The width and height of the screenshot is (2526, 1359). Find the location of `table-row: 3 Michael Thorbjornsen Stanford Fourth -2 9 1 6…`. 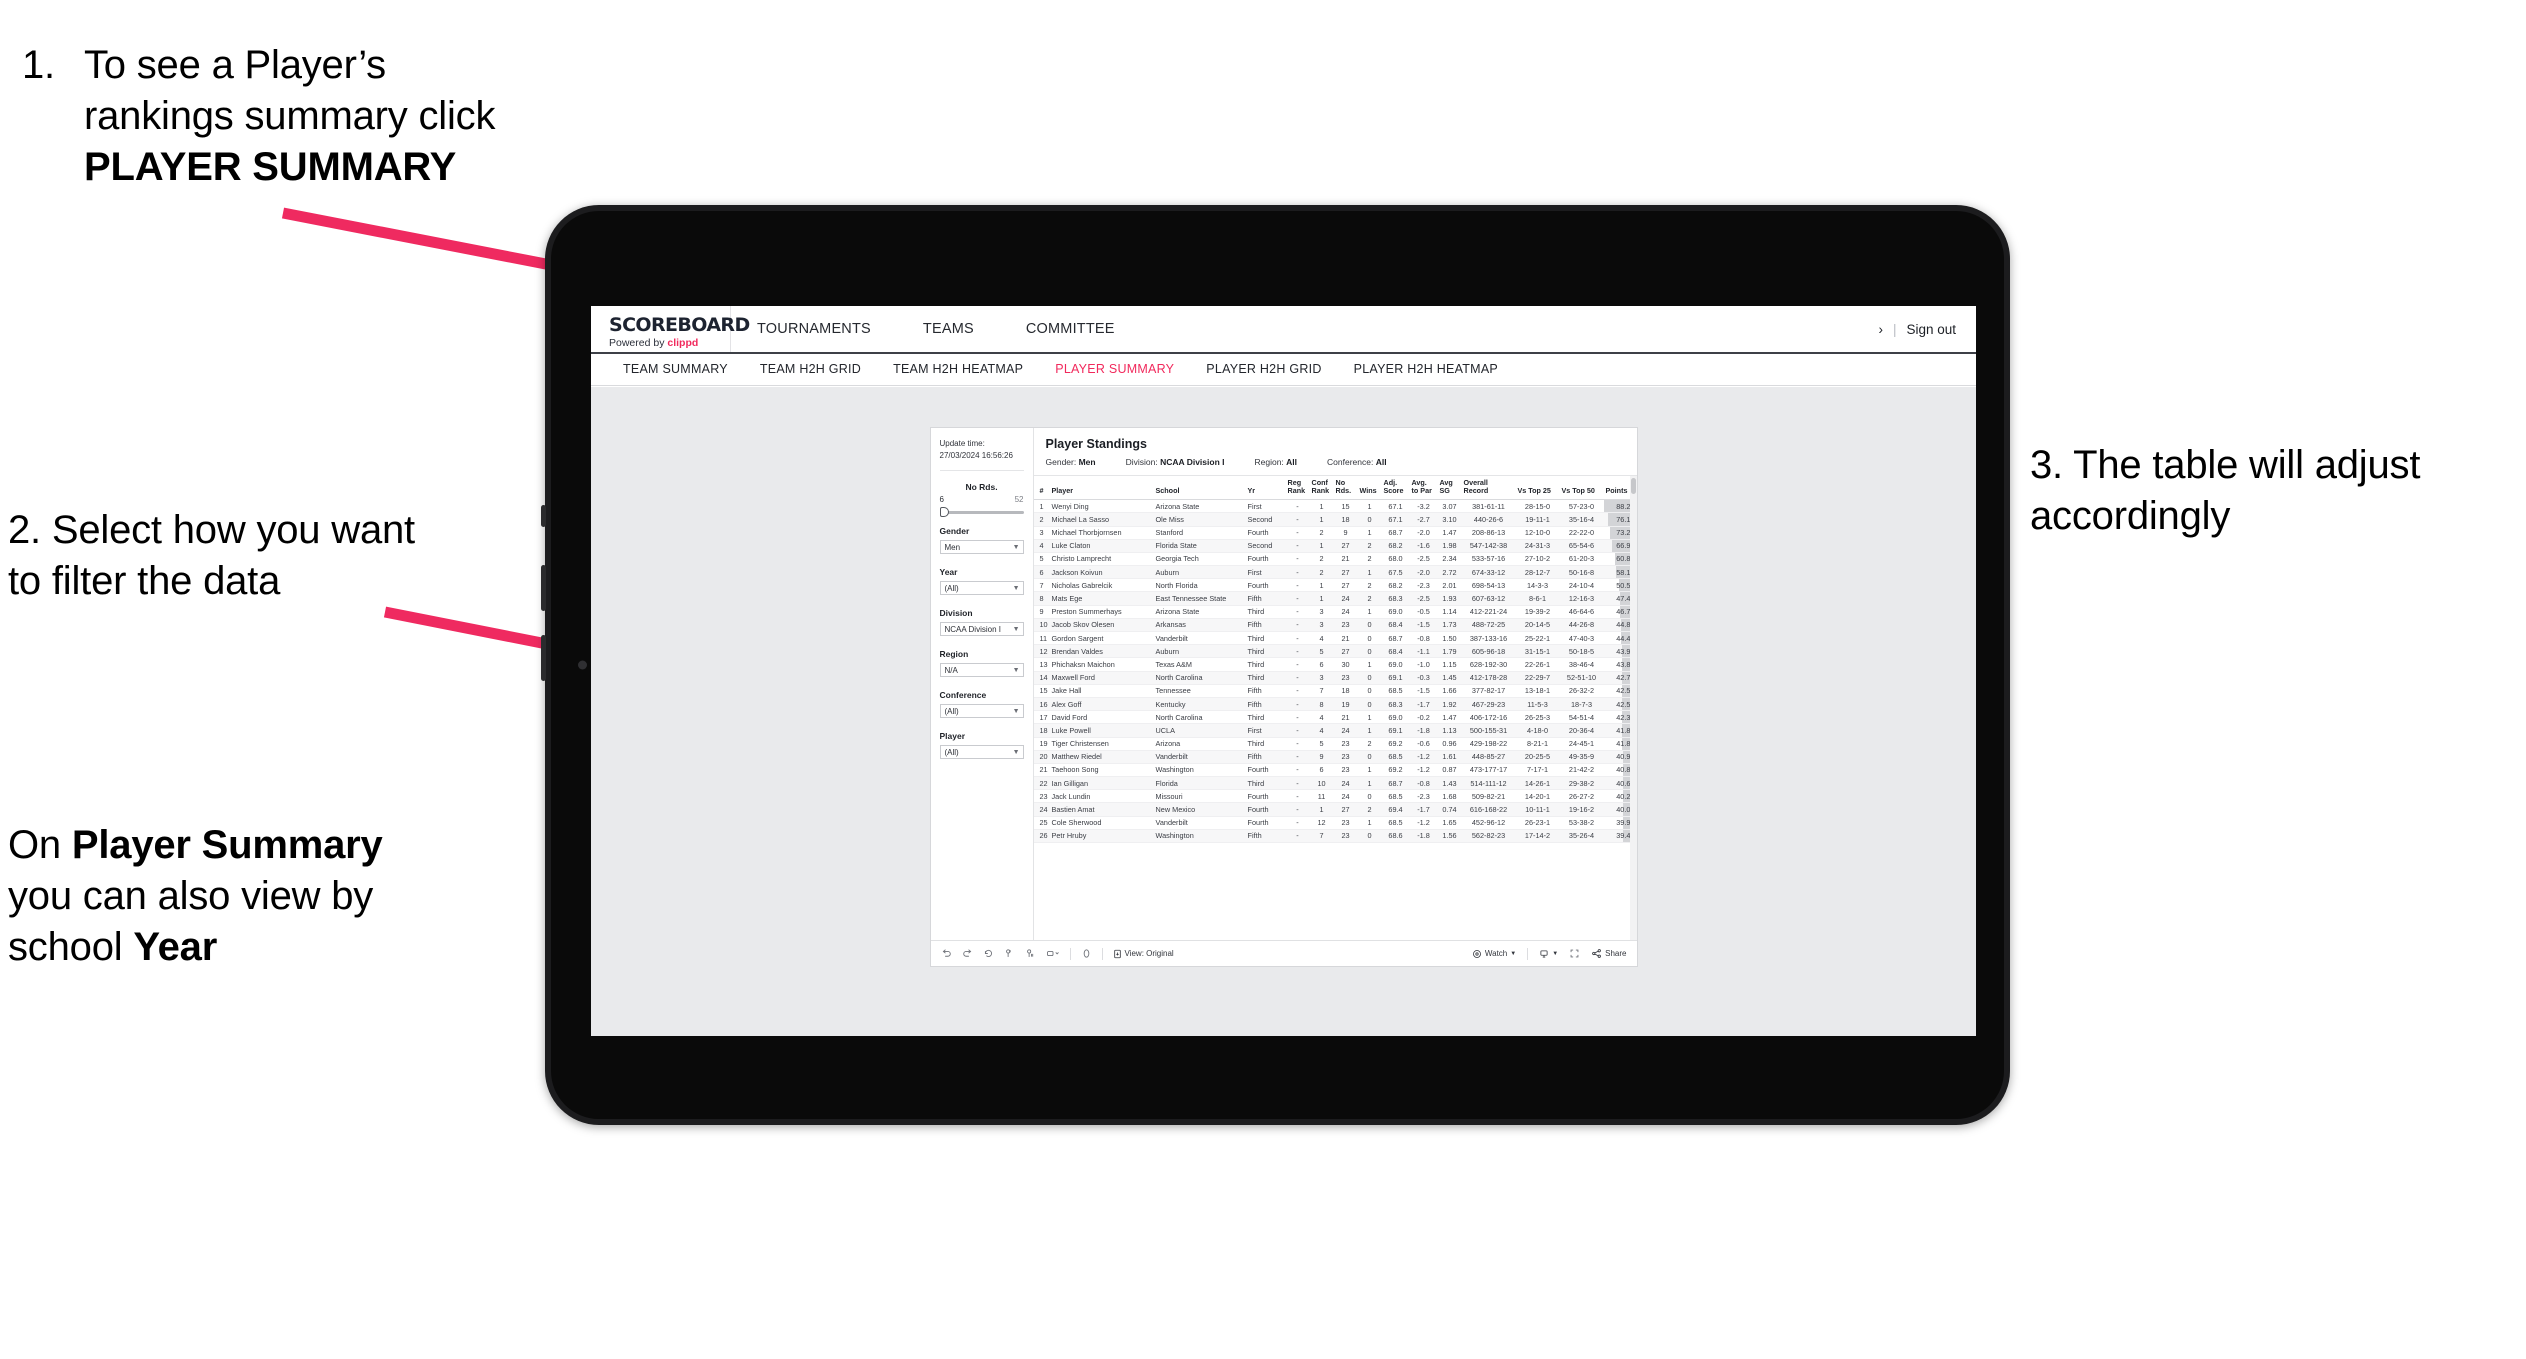

table-row: 3 Michael Thorbjornsen Stanford Fourth -2 9 1 6… is located at coordinates (1335, 533).